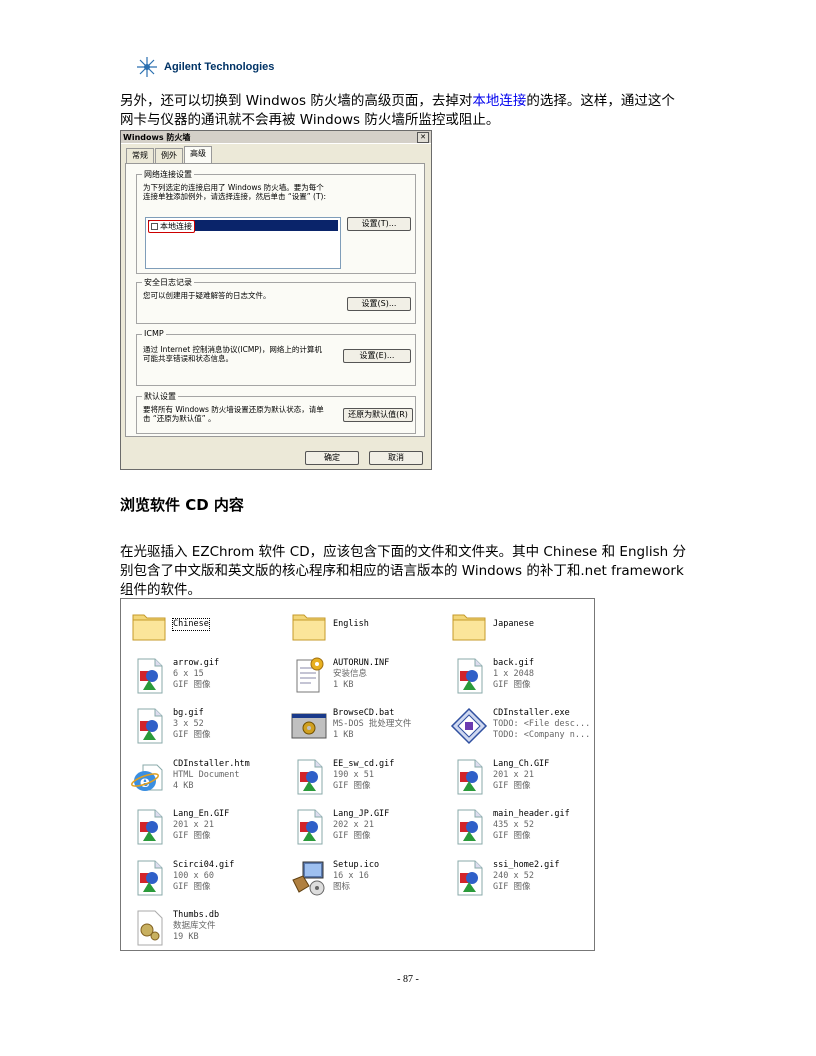  Describe the element at coordinates (200, 928) in the screenshot. I see `file-item: Thumbs.db 数据库文件 19 KB` at that location.